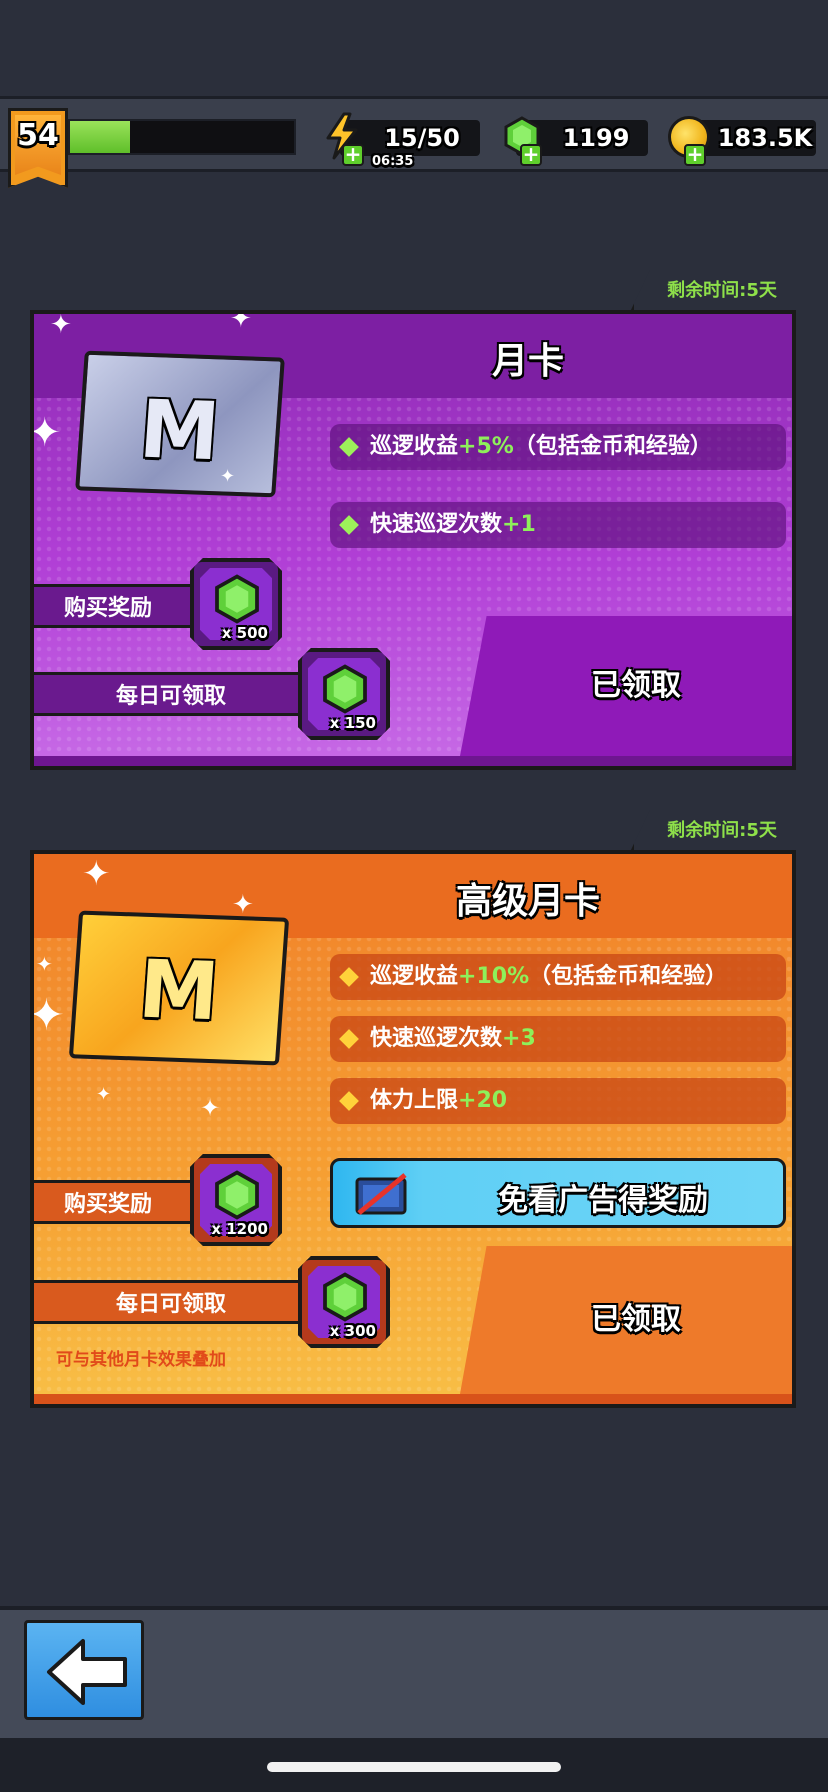 This screenshot has height=1792, width=828. I want to click on energy-value: 15/50, so click(422, 138).